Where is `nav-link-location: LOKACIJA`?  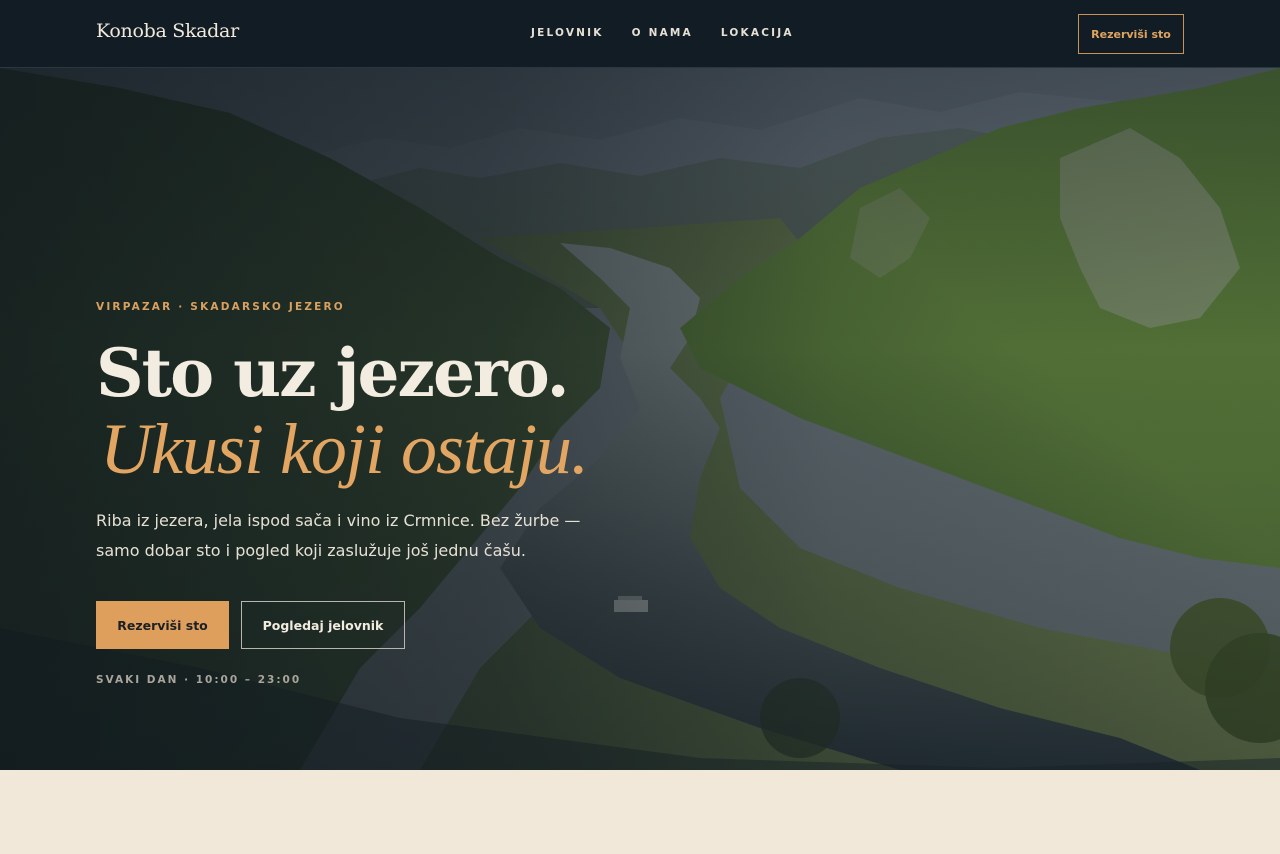
nav-link-location: LOKACIJA is located at coordinates (757, 33).